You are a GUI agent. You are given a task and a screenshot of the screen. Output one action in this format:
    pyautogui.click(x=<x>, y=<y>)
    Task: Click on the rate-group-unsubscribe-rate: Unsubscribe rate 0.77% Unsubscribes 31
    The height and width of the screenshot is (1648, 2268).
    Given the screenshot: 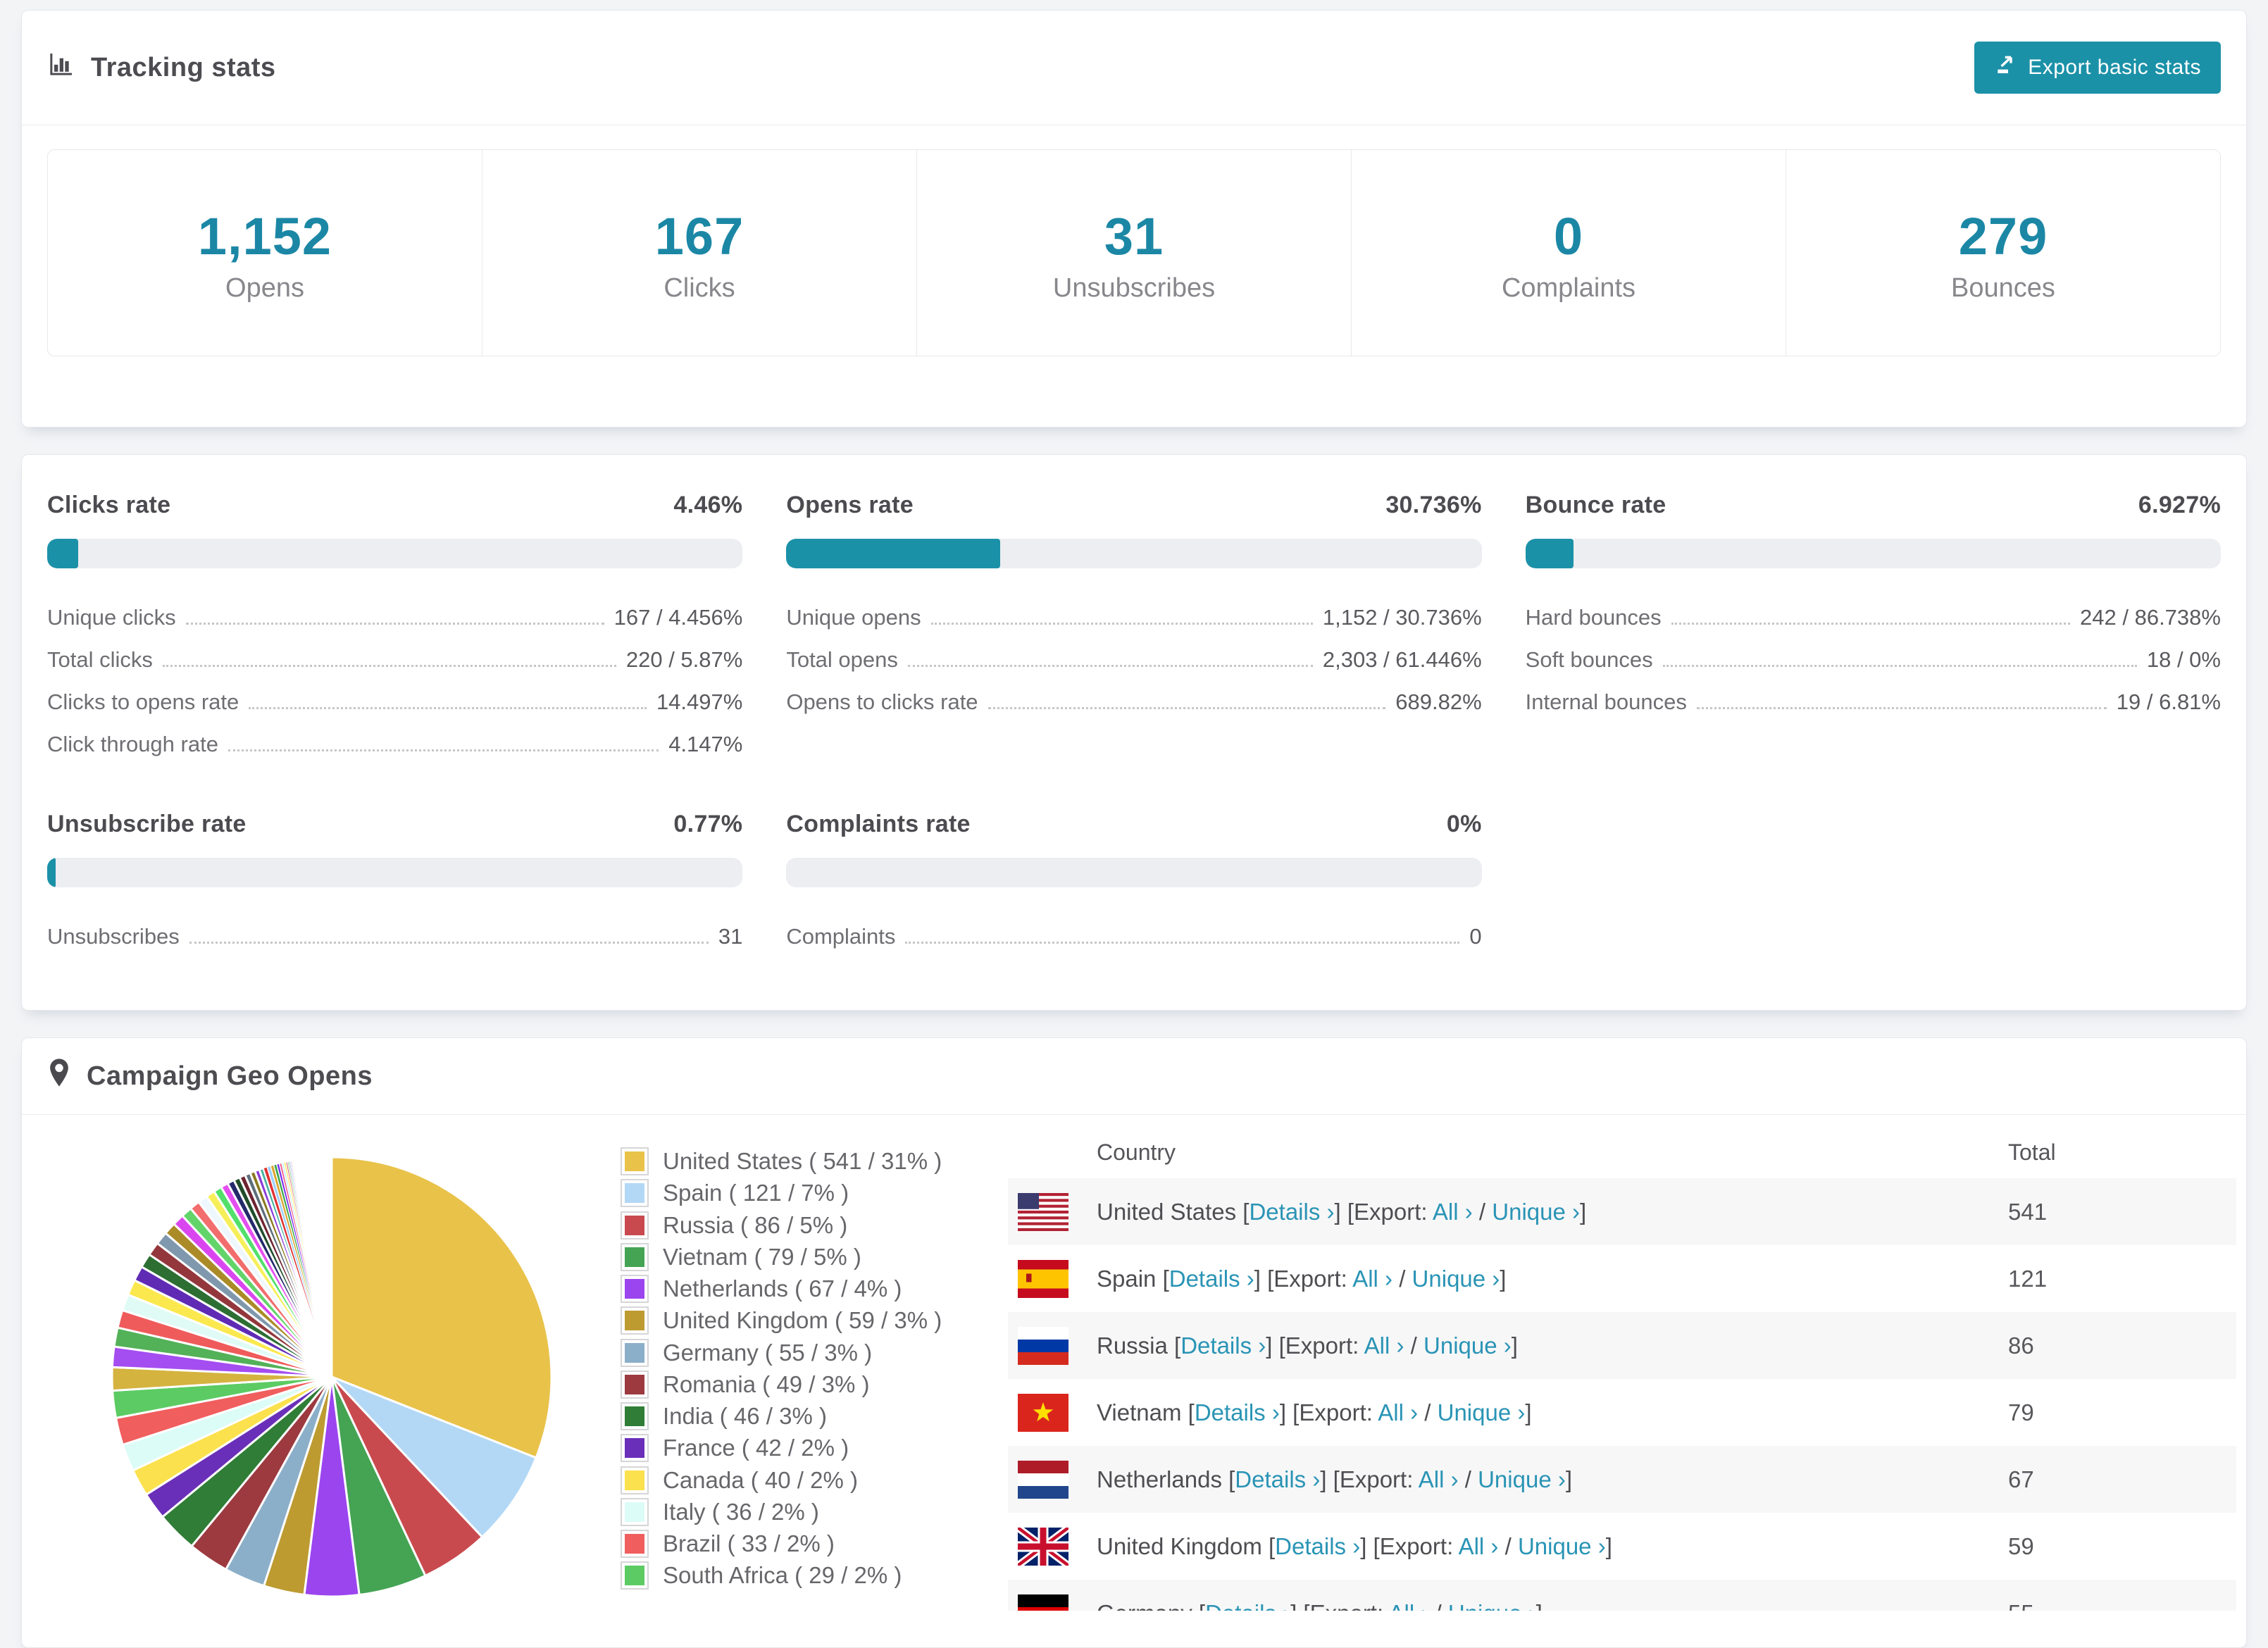 What is the action you would take?
    pyautogui.click(x=395, y=885)
    